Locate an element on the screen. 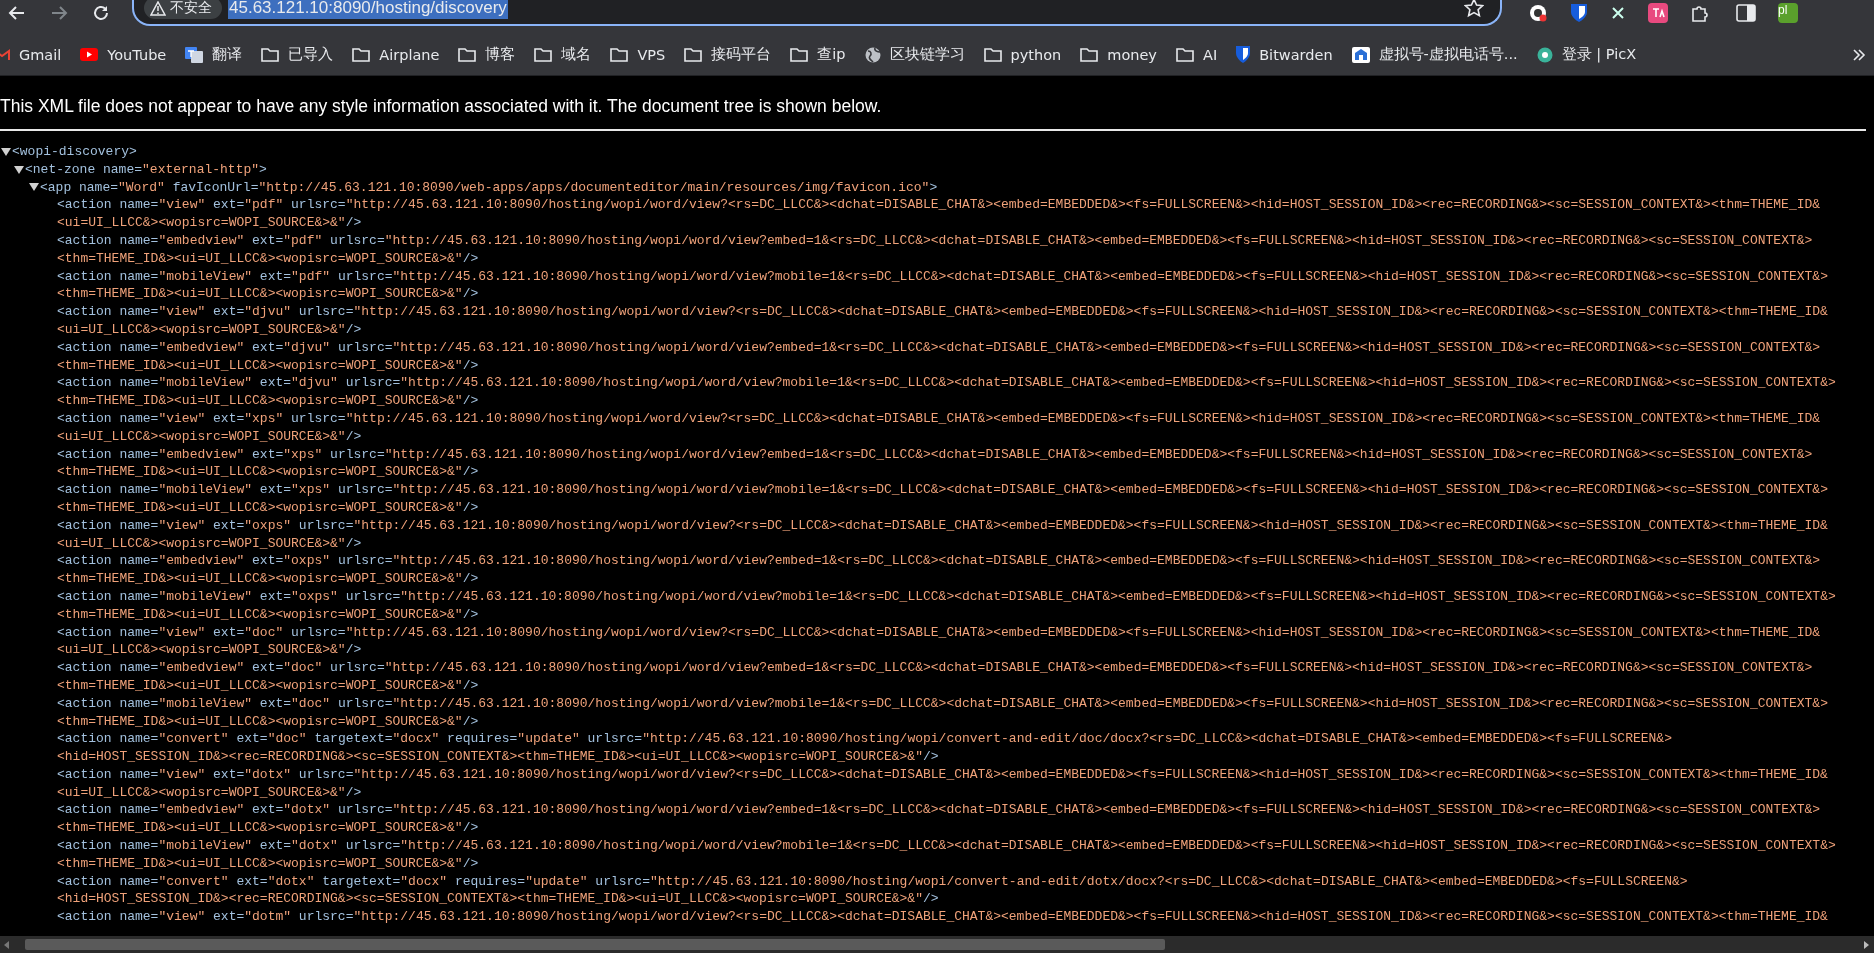 This screenshot has height=953, width=1874. bookmark: 翻译 is located at coordinates (213, 54).